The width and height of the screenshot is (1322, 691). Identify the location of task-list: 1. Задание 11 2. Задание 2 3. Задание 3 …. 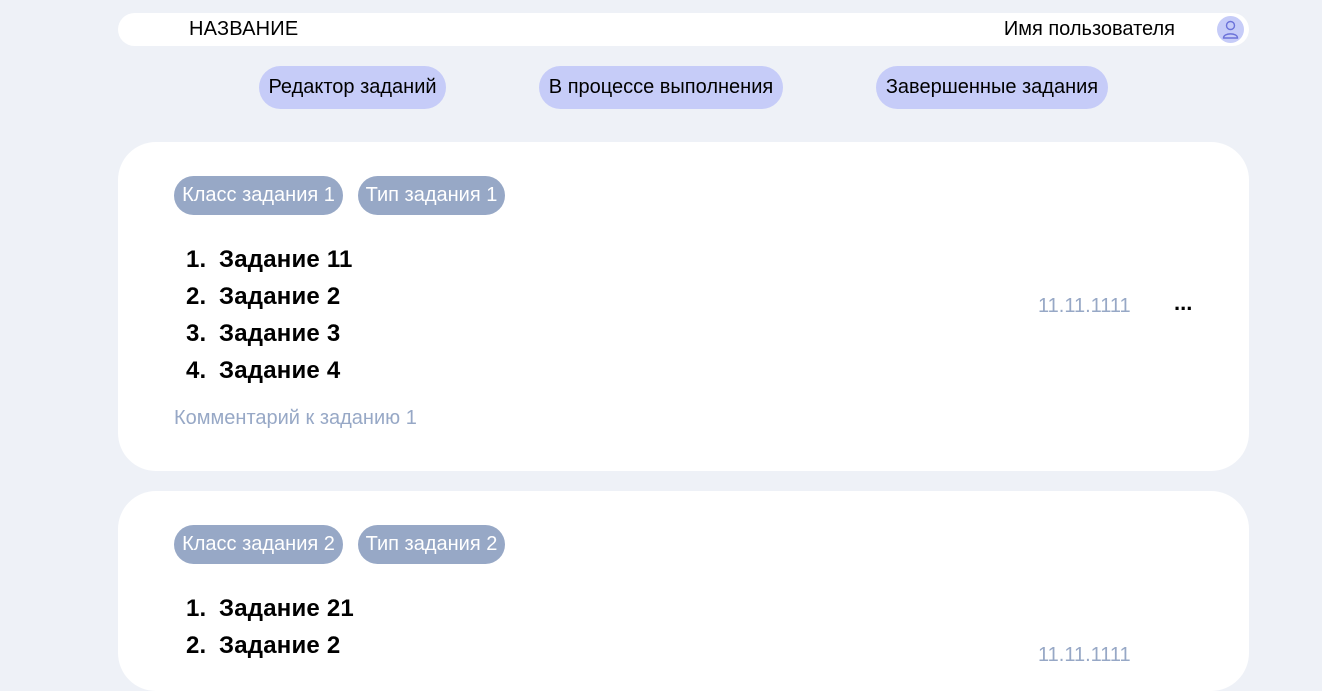
(269, 315).